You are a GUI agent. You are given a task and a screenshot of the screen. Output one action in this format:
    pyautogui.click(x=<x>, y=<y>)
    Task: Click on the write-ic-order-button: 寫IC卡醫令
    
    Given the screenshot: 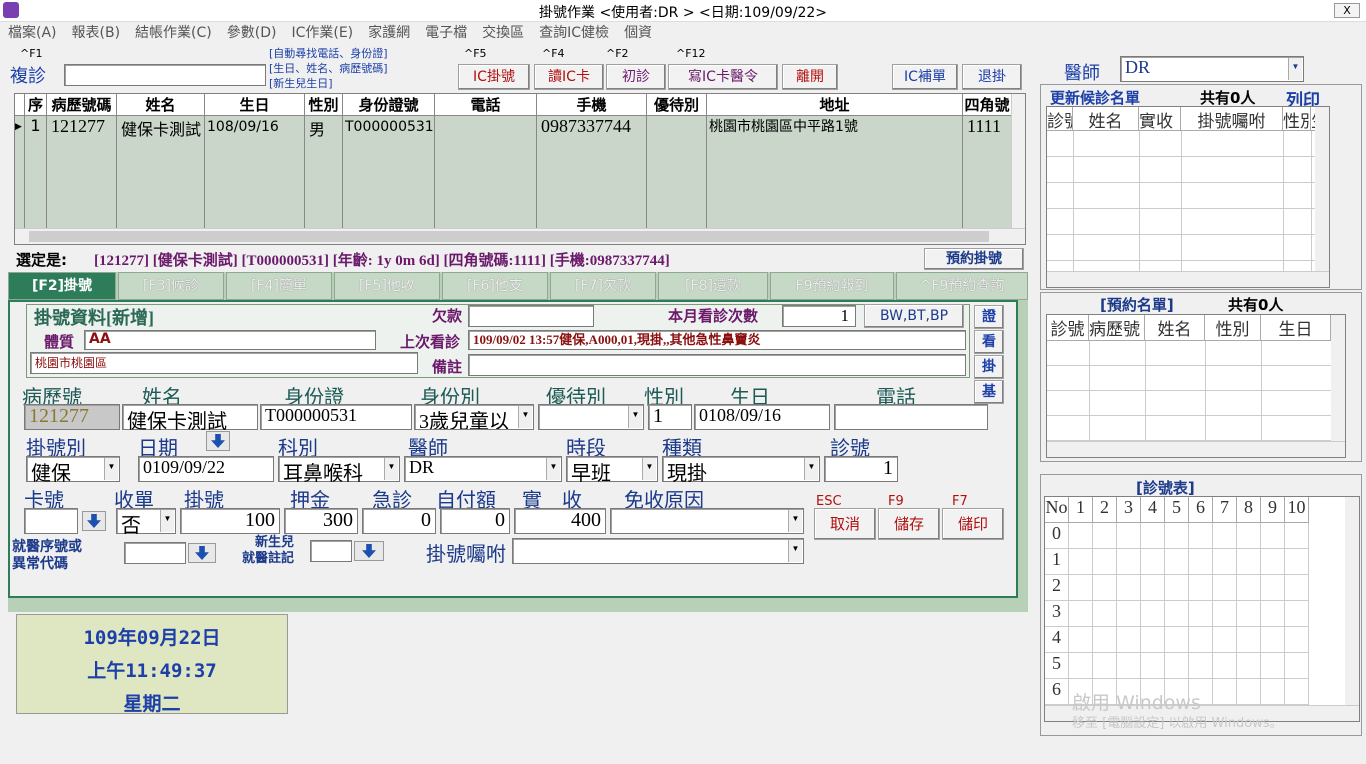 What is the action you would take?
    pyautogui.click(x=723, y=77)
    